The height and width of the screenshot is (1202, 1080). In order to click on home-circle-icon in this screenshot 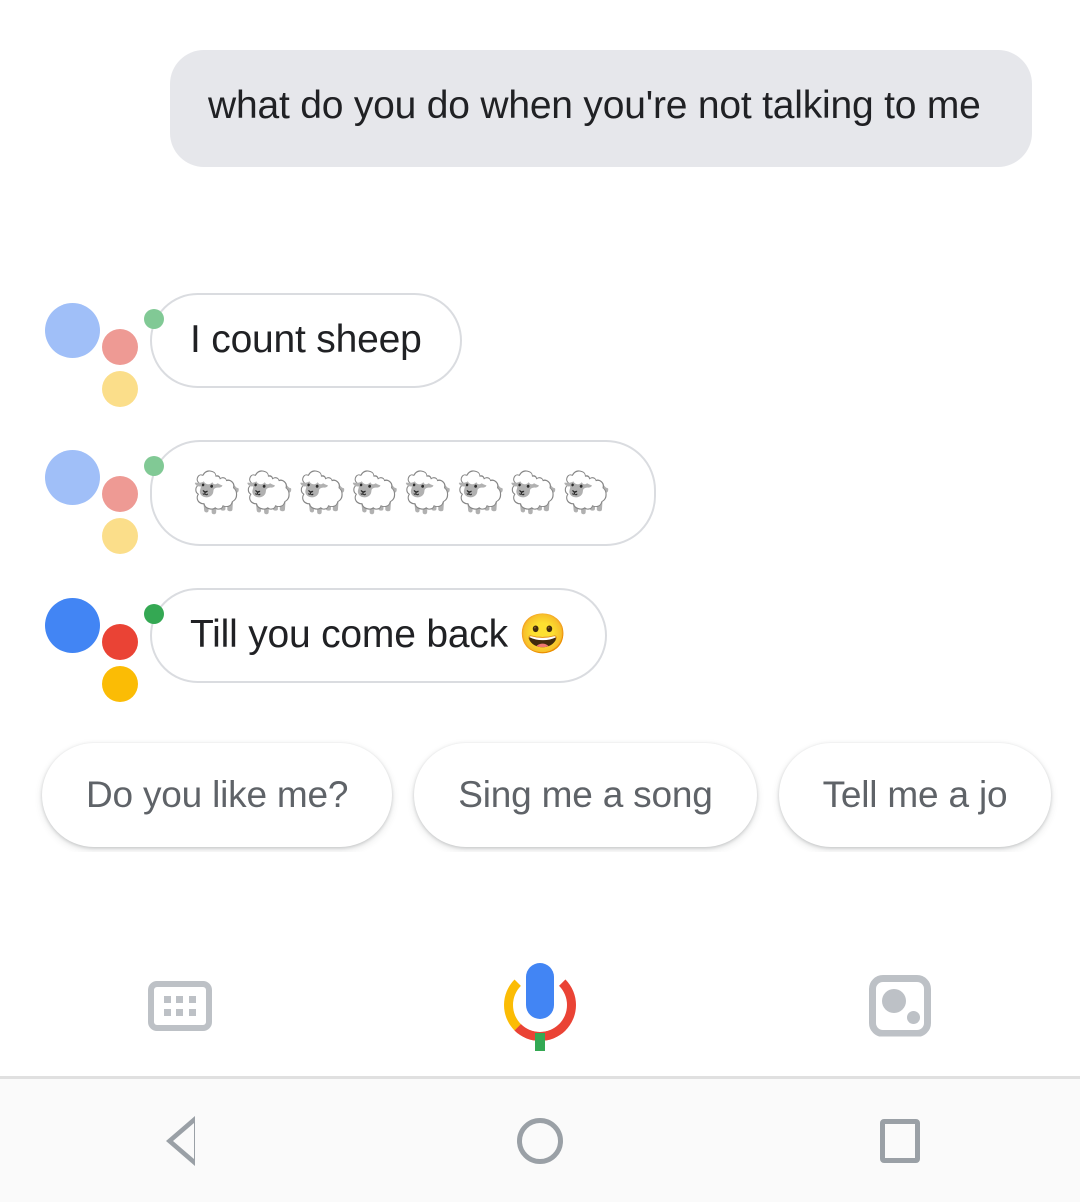, I will do `click(540, 1140)`.